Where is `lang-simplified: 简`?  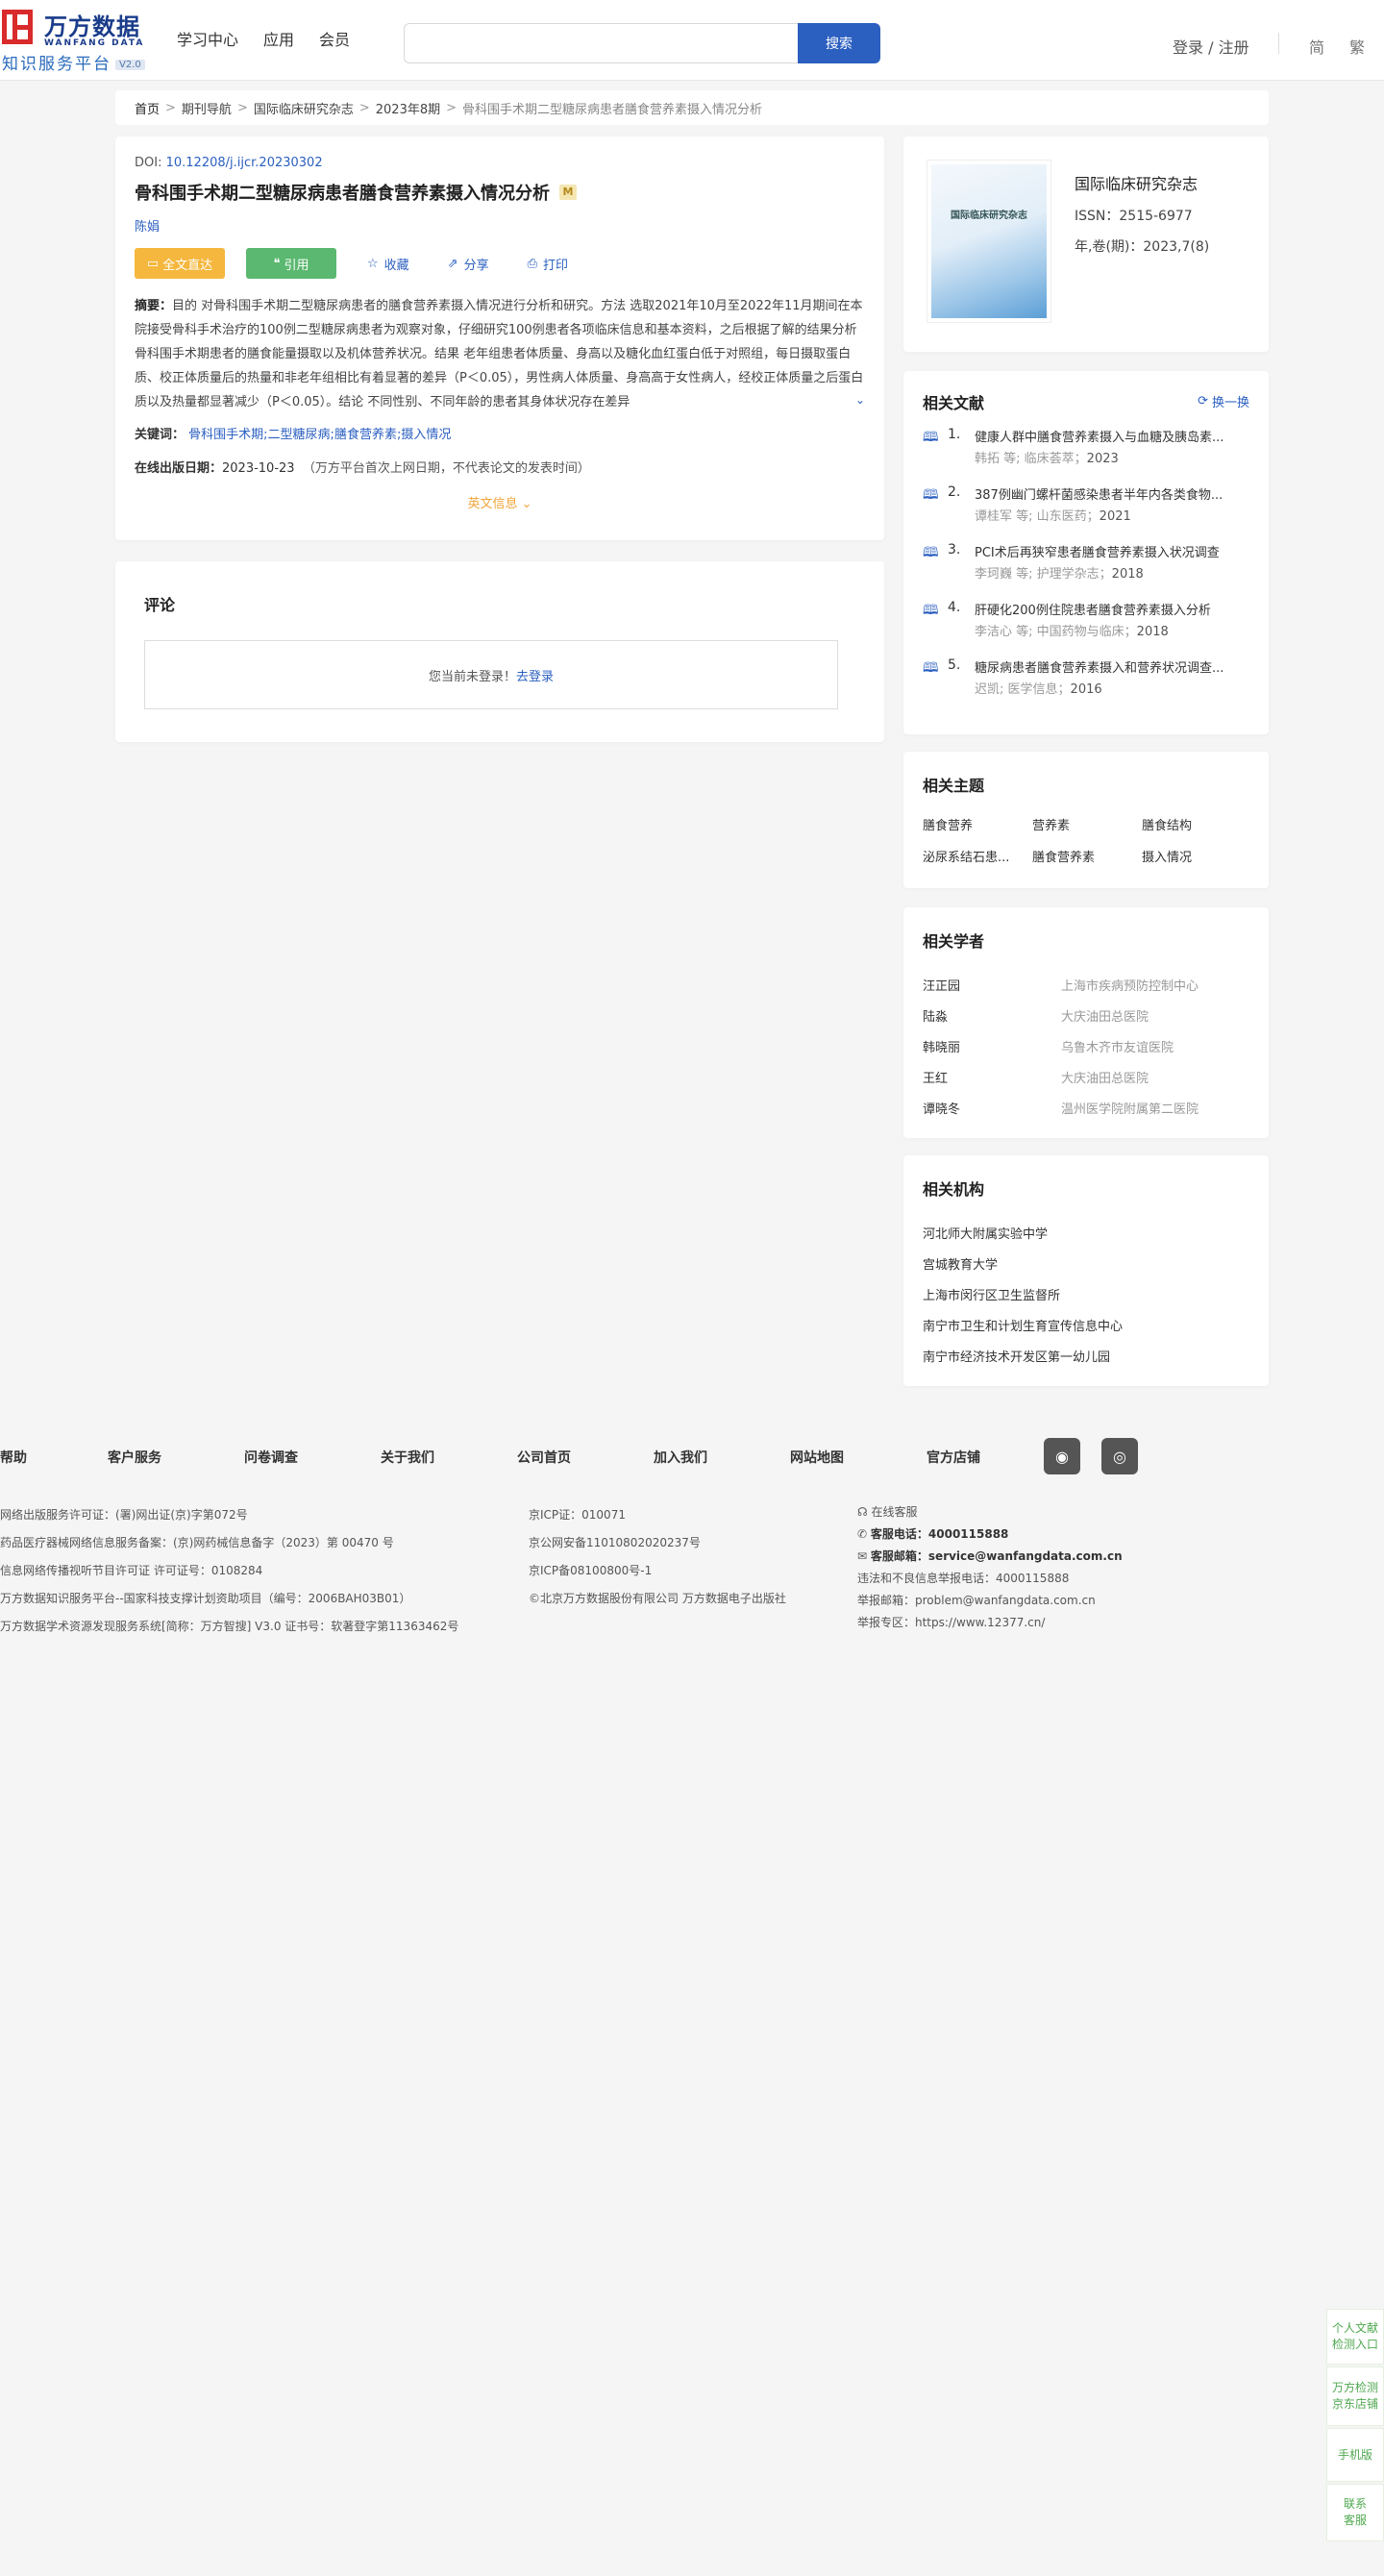
lang-simplified: 简 is located at coordinates (1316, 46).